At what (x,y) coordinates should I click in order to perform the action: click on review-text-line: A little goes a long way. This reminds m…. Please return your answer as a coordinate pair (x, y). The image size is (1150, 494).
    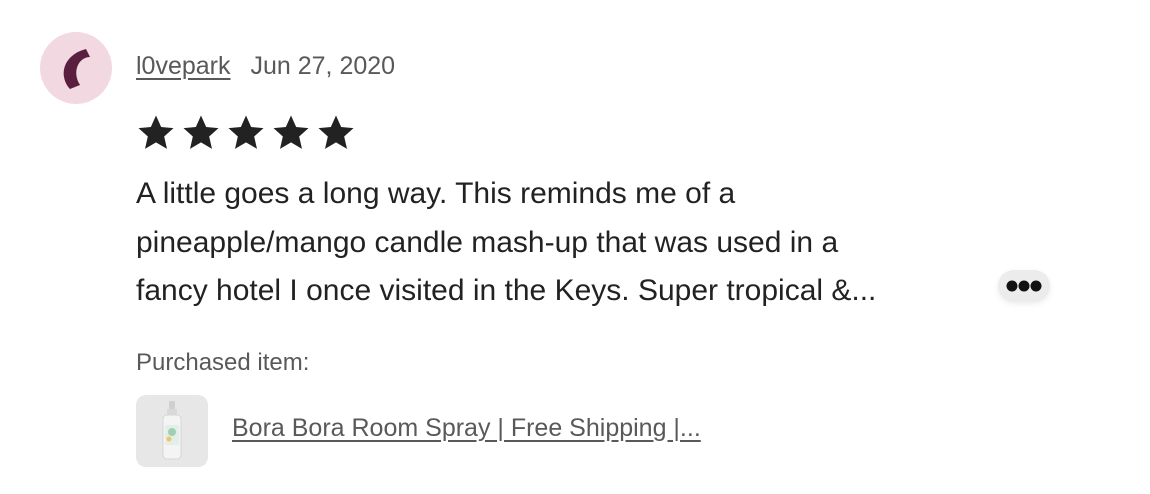
    Looking at the image, I should click on (436, 193).